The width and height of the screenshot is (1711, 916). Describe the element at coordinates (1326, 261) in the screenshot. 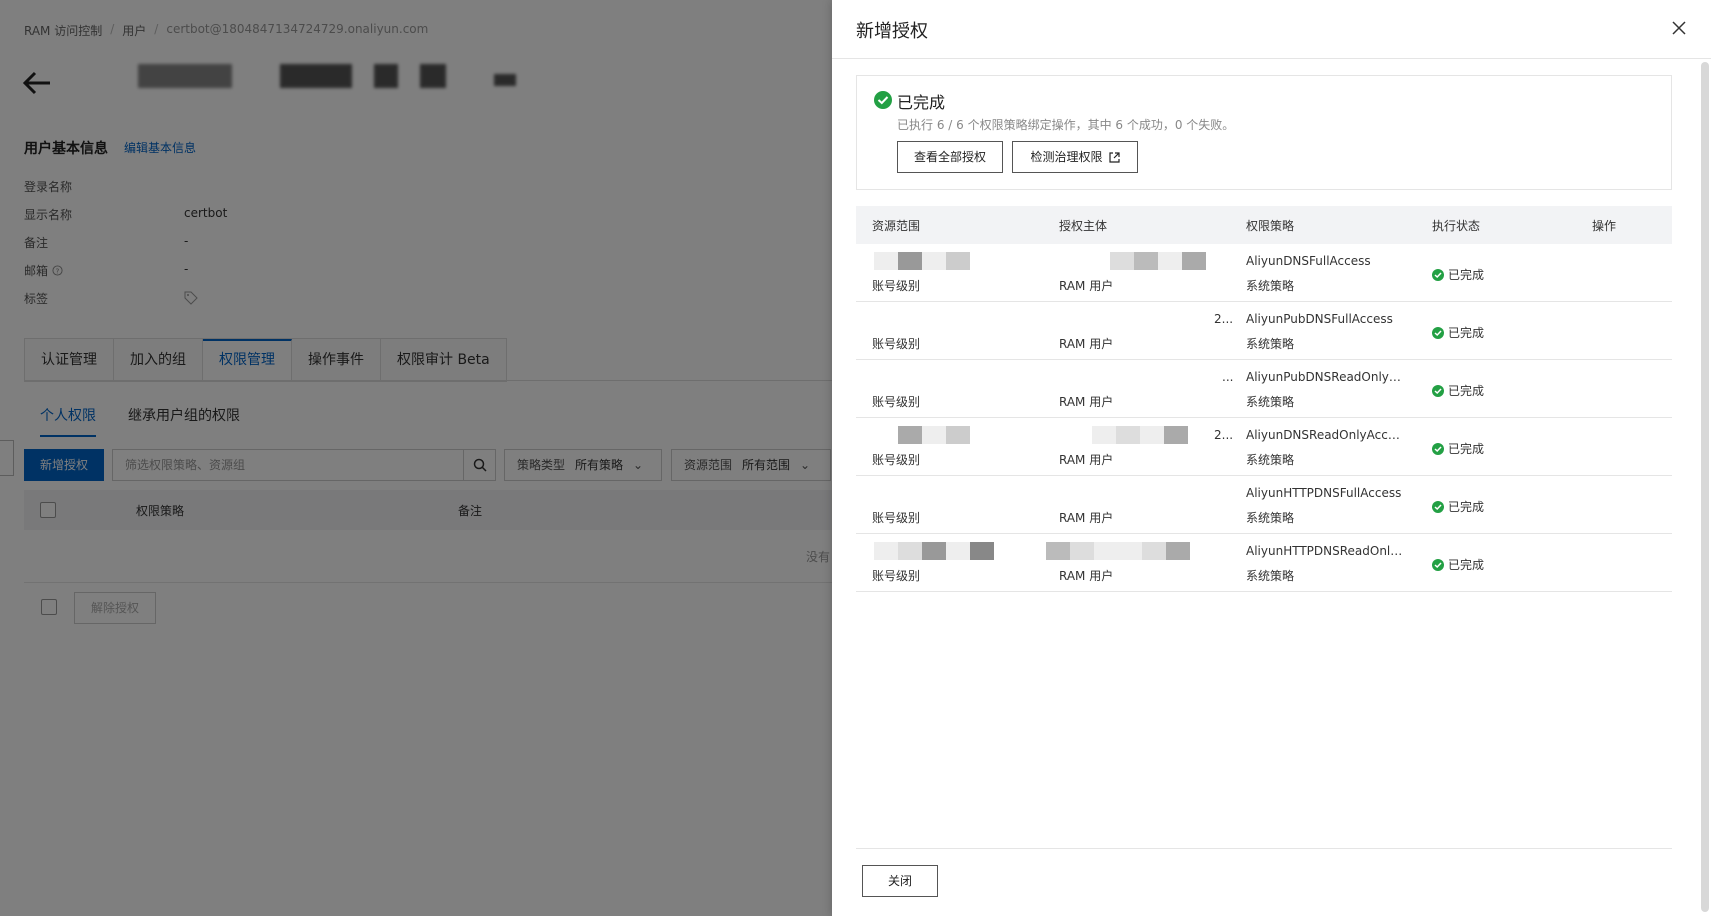

I see `row-policy: AliyunDNSFullAccess` at that location.